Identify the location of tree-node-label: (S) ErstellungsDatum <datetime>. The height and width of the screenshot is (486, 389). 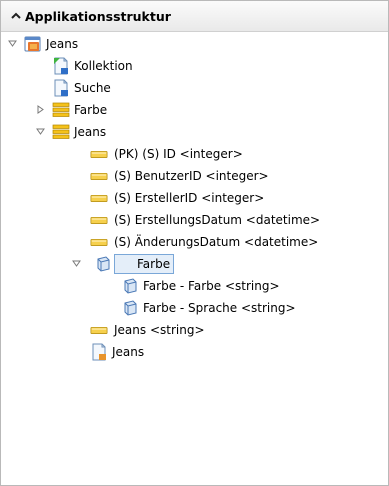
(217, 220).